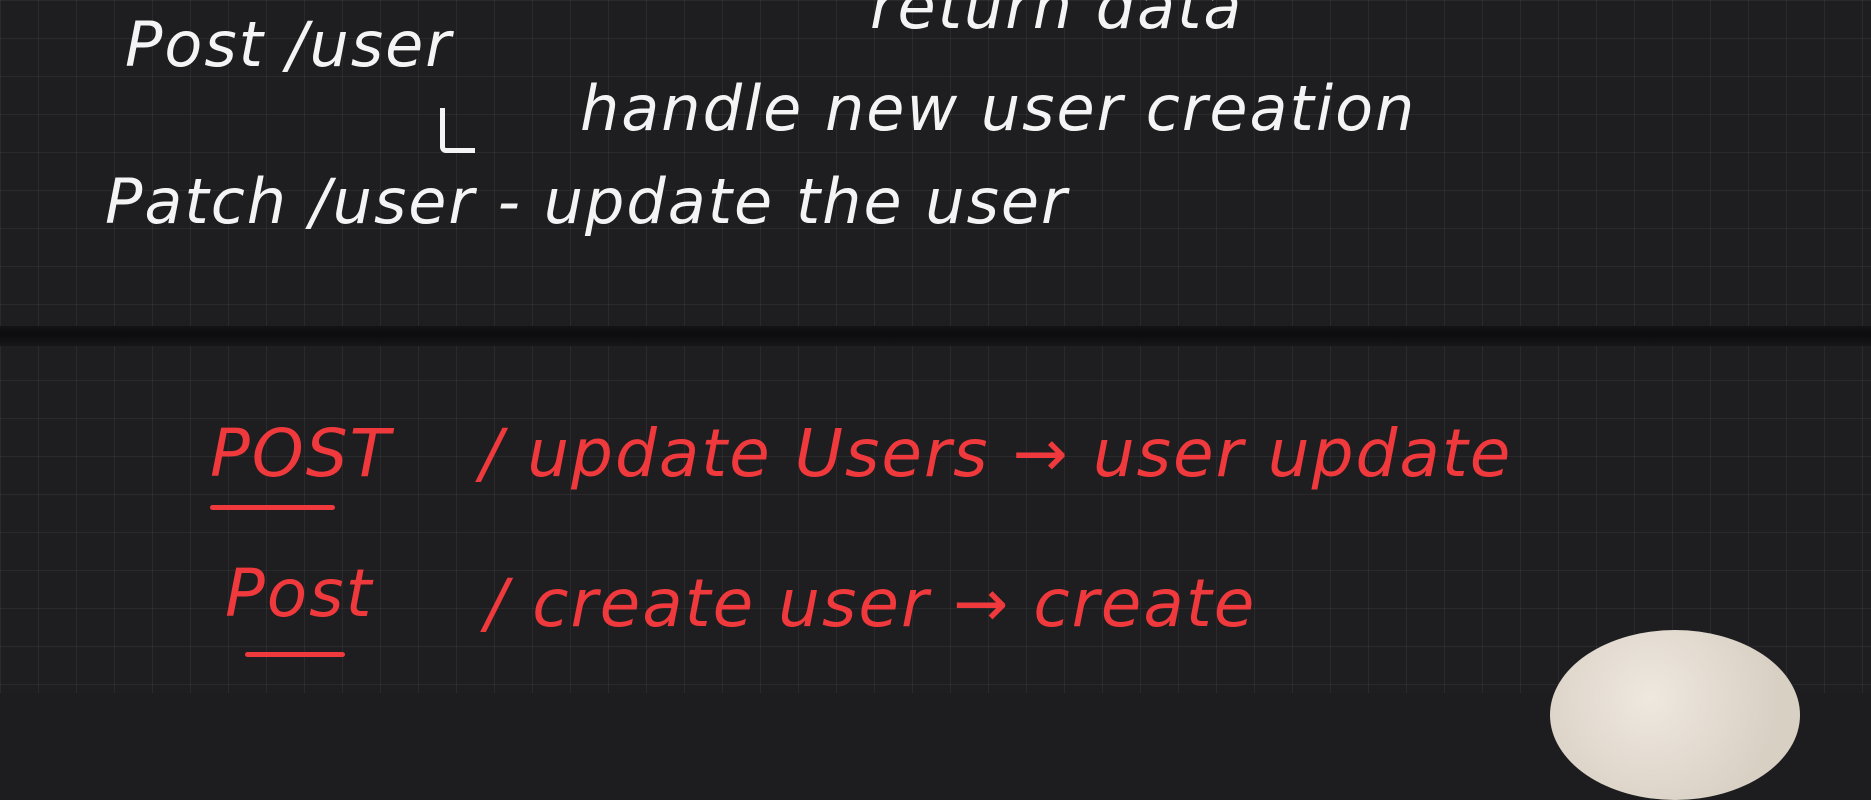  What do you see at coordinates (457, 130) in the screenshot?
I see `arrow-hook-icon` at bounding box center [457, 130].